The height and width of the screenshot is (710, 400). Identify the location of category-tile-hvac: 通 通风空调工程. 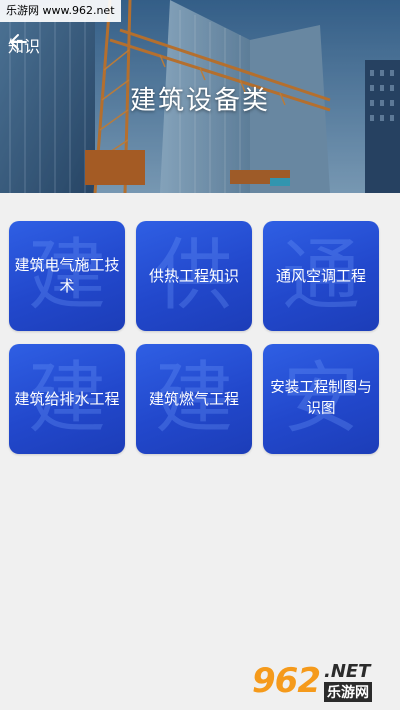
(321, 276).